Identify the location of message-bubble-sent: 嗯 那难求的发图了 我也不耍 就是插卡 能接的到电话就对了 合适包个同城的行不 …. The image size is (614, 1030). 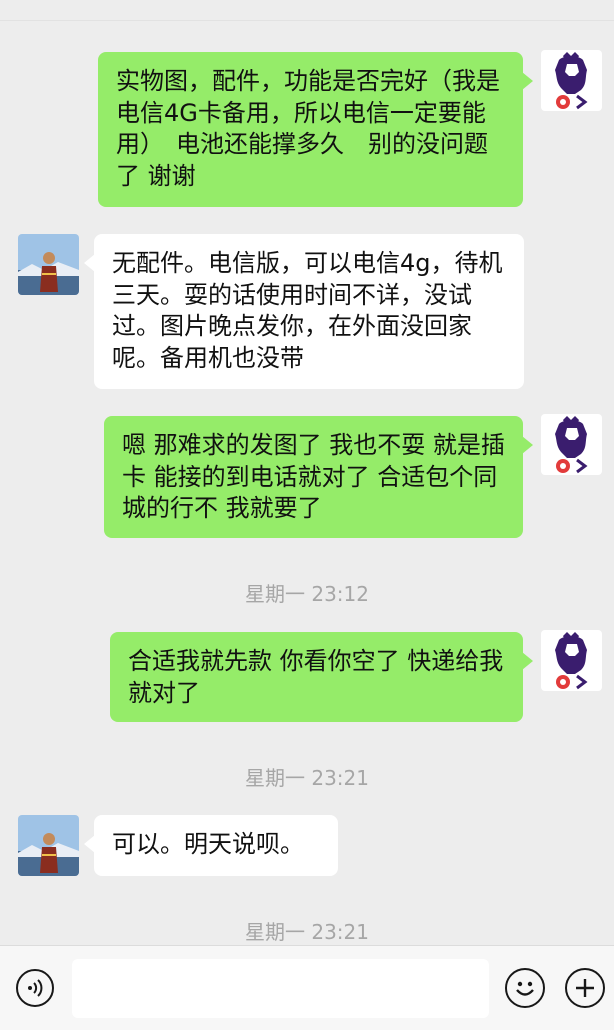
(318, 477).